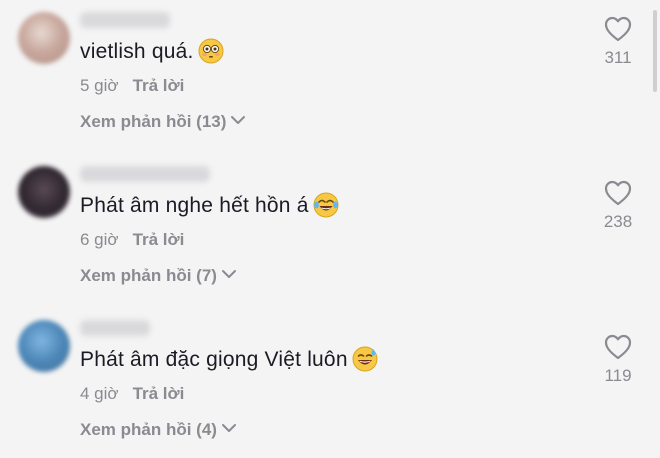 This screenshot has width=660, height=458. Describe the element at coordinates (214, 359) in the screenshot. I see `comment-text-content: Phát âm đặc giọng Việt luôn` at that location.